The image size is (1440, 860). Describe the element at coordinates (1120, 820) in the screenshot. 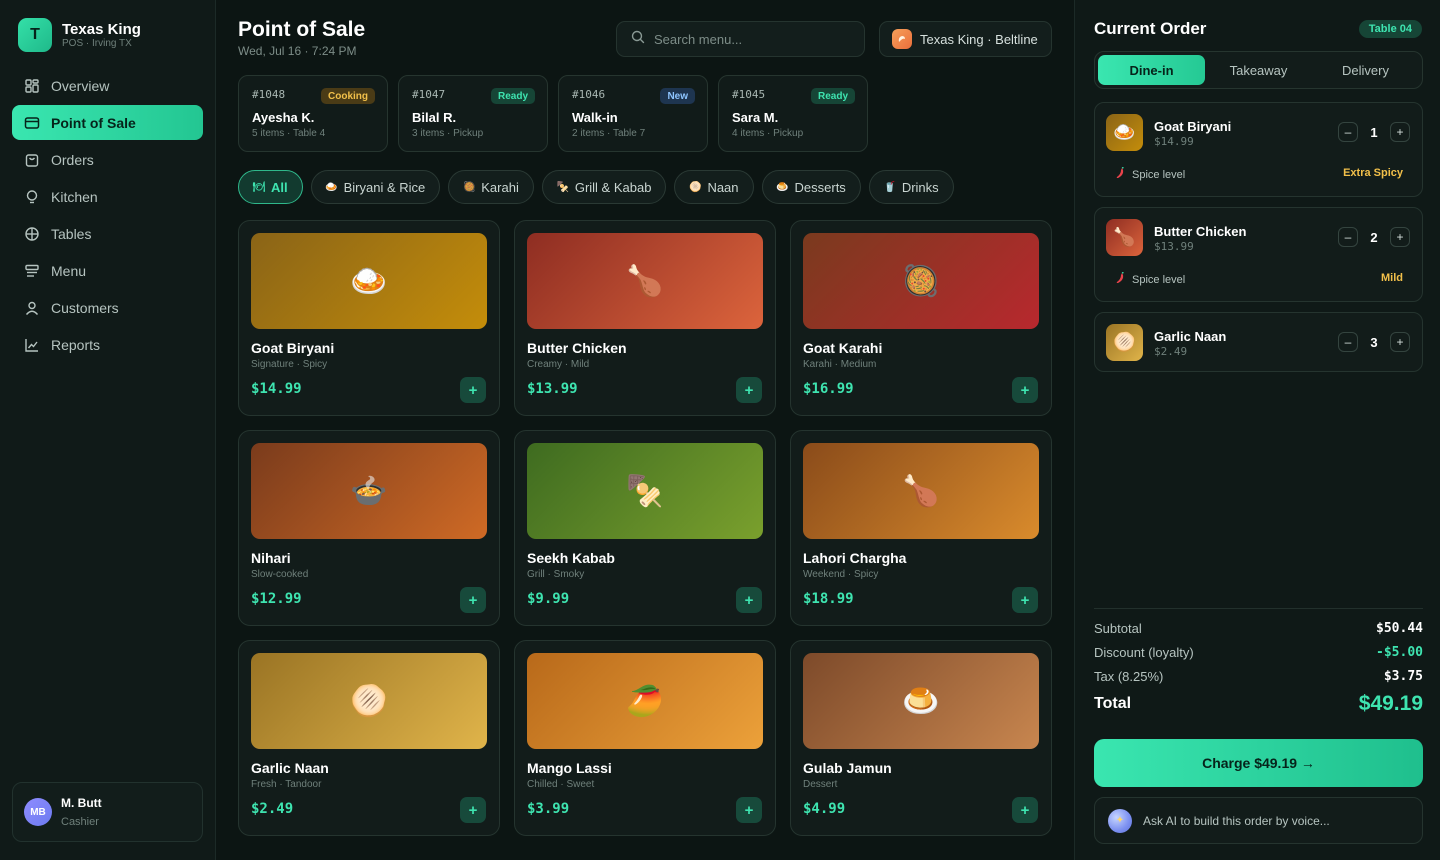

I see `ai-sparkle-icon: ✦` at that location.